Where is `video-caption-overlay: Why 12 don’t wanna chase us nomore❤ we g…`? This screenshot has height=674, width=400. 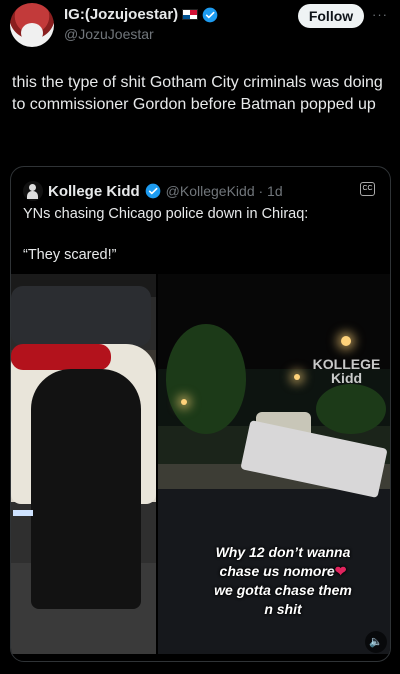 video-caption-overlay: Why 12 don’t wanna chase us nomore❤ we g… is located at coordinates (283, 581).